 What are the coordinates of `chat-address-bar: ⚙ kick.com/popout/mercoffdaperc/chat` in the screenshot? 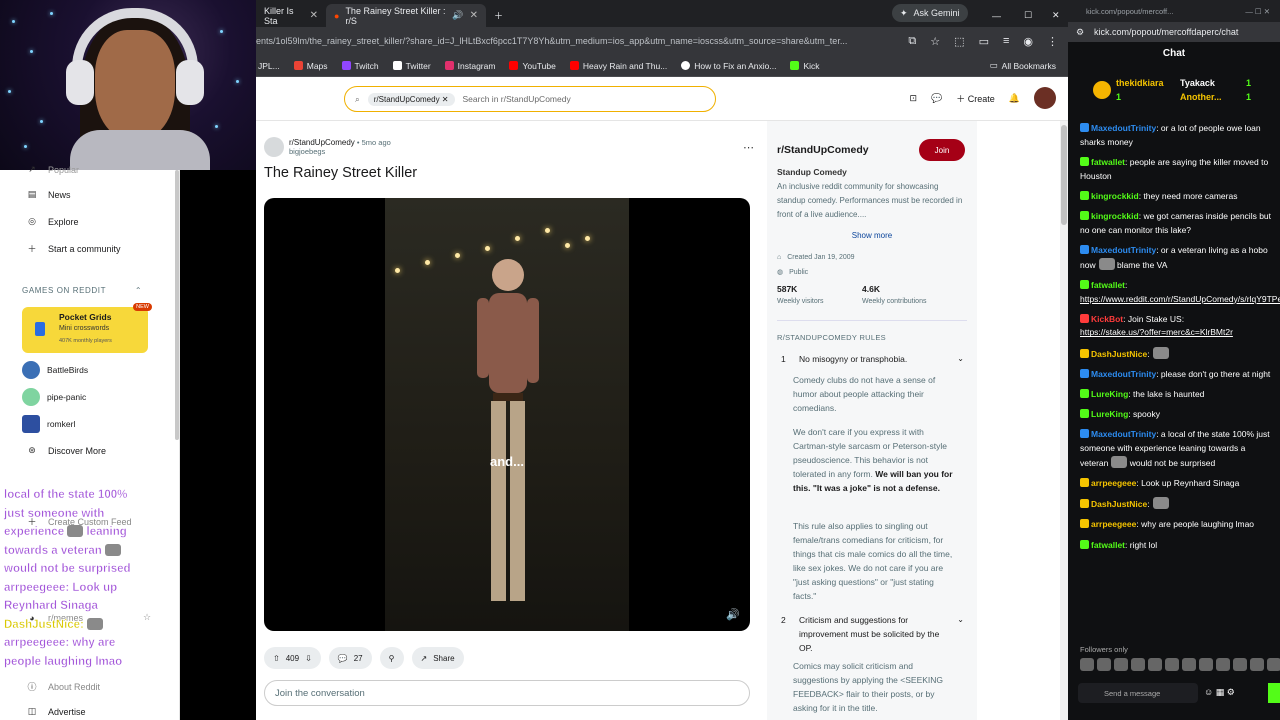 It's located at (1174, 32).